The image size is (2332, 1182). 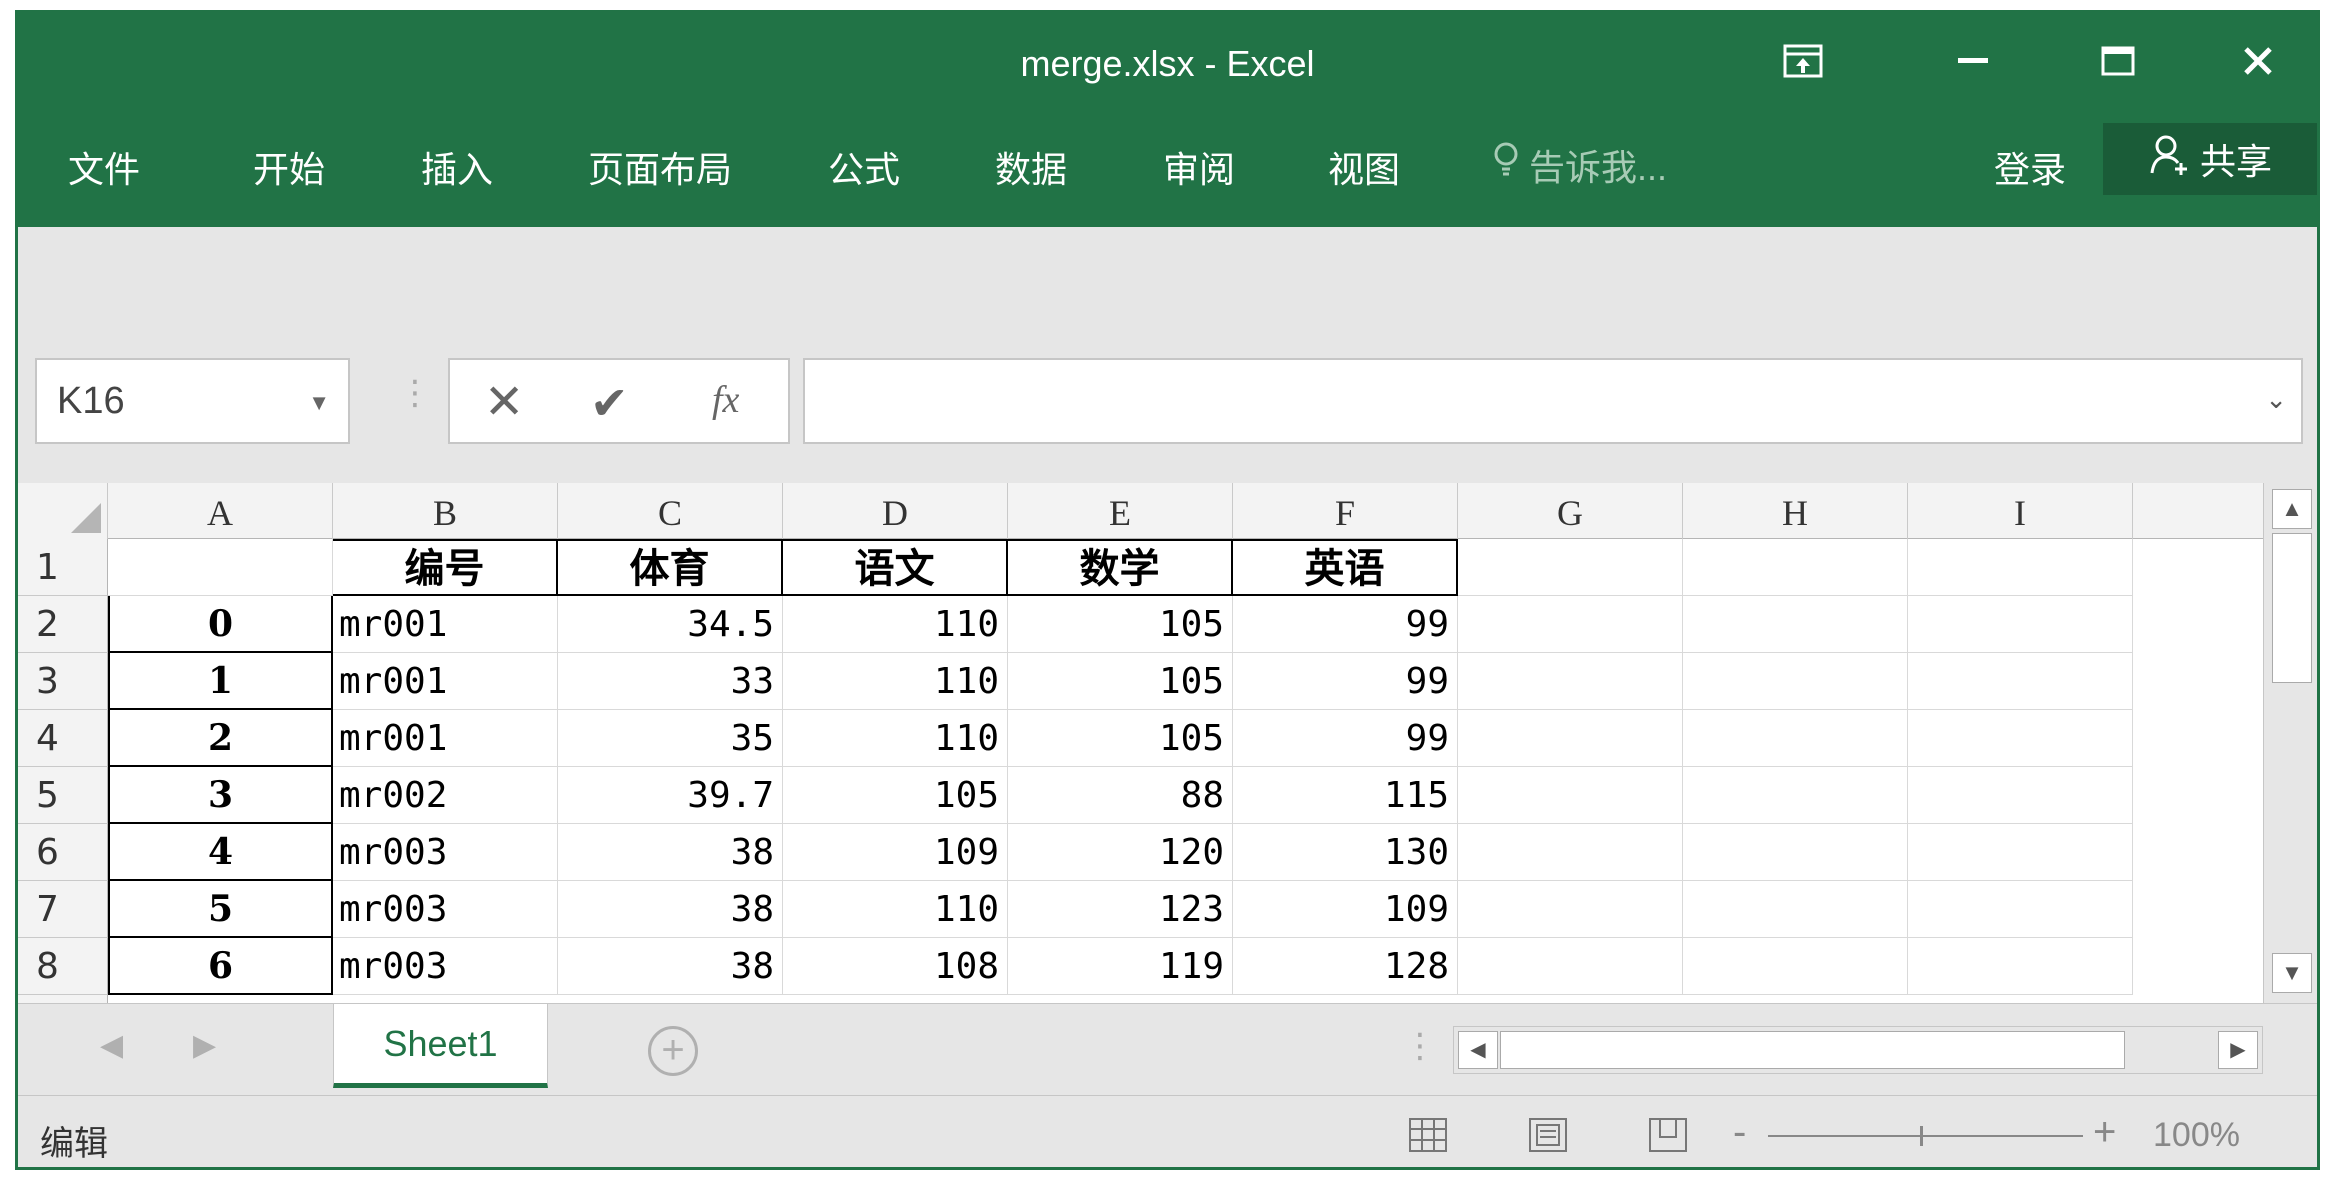 I want to click on cell-e4: 105, so click(x=1120, y=738).